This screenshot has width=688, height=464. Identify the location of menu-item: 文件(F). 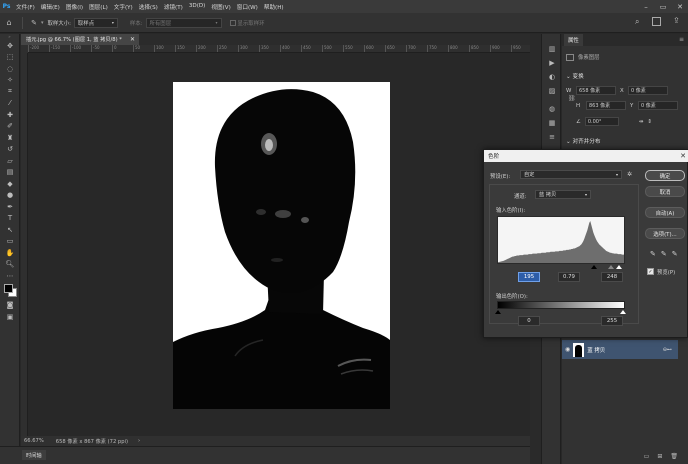
(25, 7).